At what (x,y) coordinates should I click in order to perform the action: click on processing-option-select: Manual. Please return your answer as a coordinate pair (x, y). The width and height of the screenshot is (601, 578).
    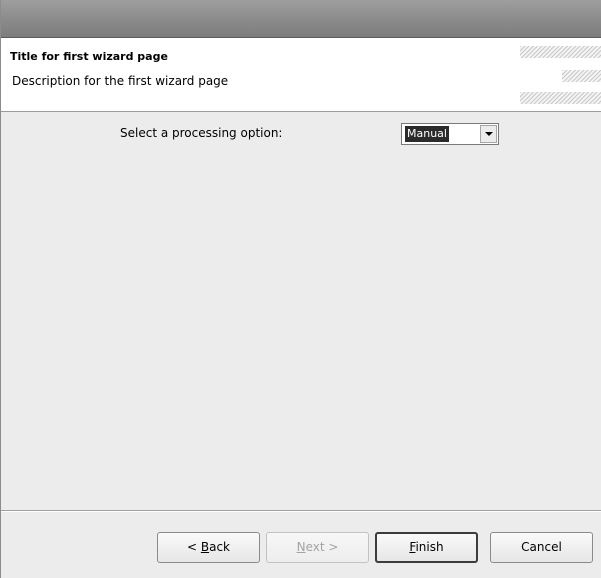
    Looking at the image, I should click on (450, 134).